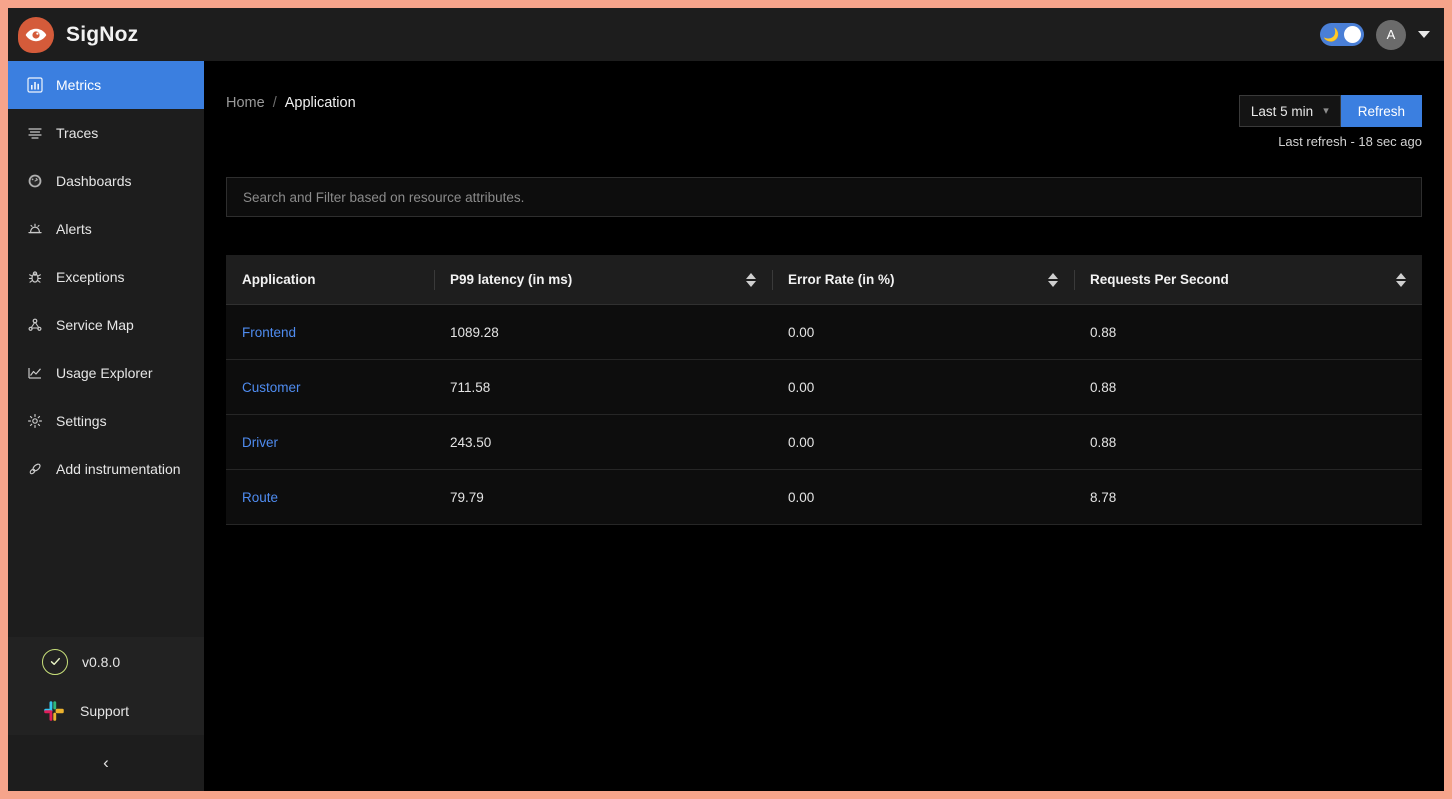  I want to click on table-row: Driver 243.50 0.00 0.88, so click(824, 442).